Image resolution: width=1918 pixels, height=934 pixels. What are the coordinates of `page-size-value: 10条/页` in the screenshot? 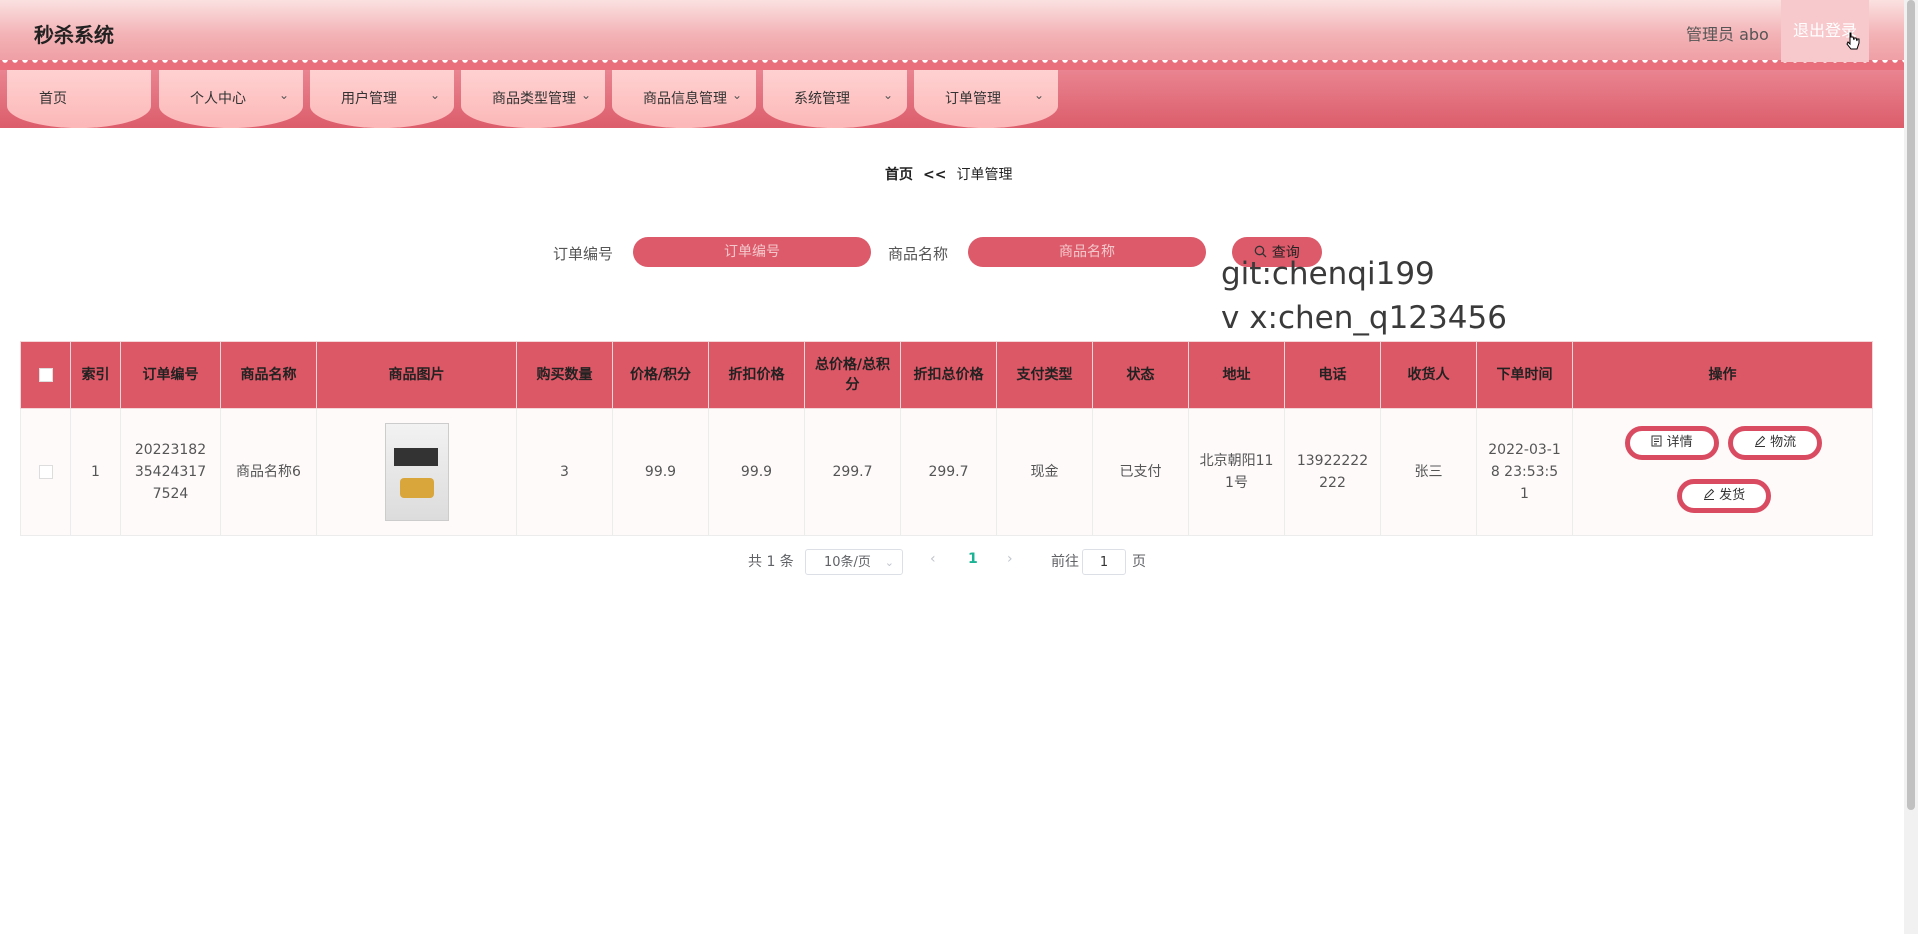 It's located at (847, 562).